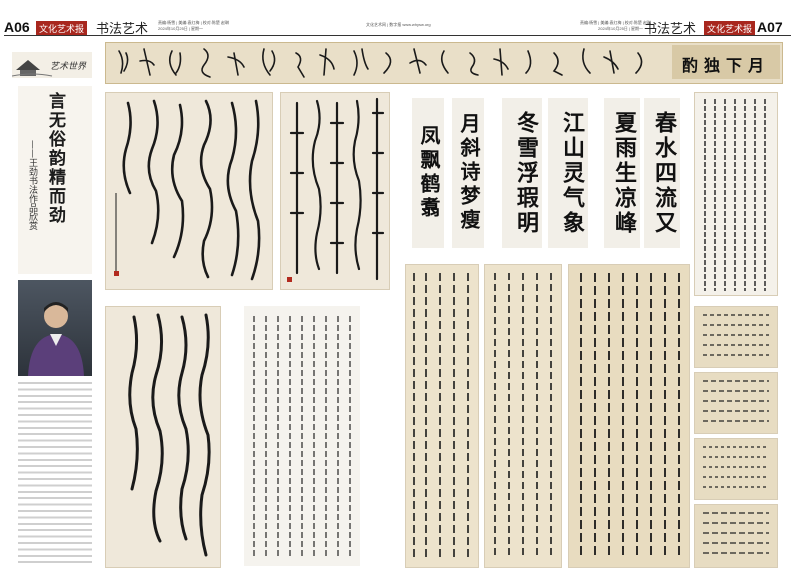 This screenshot has height=584, width=795. I want to click on page-number-right: A07, so click(770, 27).